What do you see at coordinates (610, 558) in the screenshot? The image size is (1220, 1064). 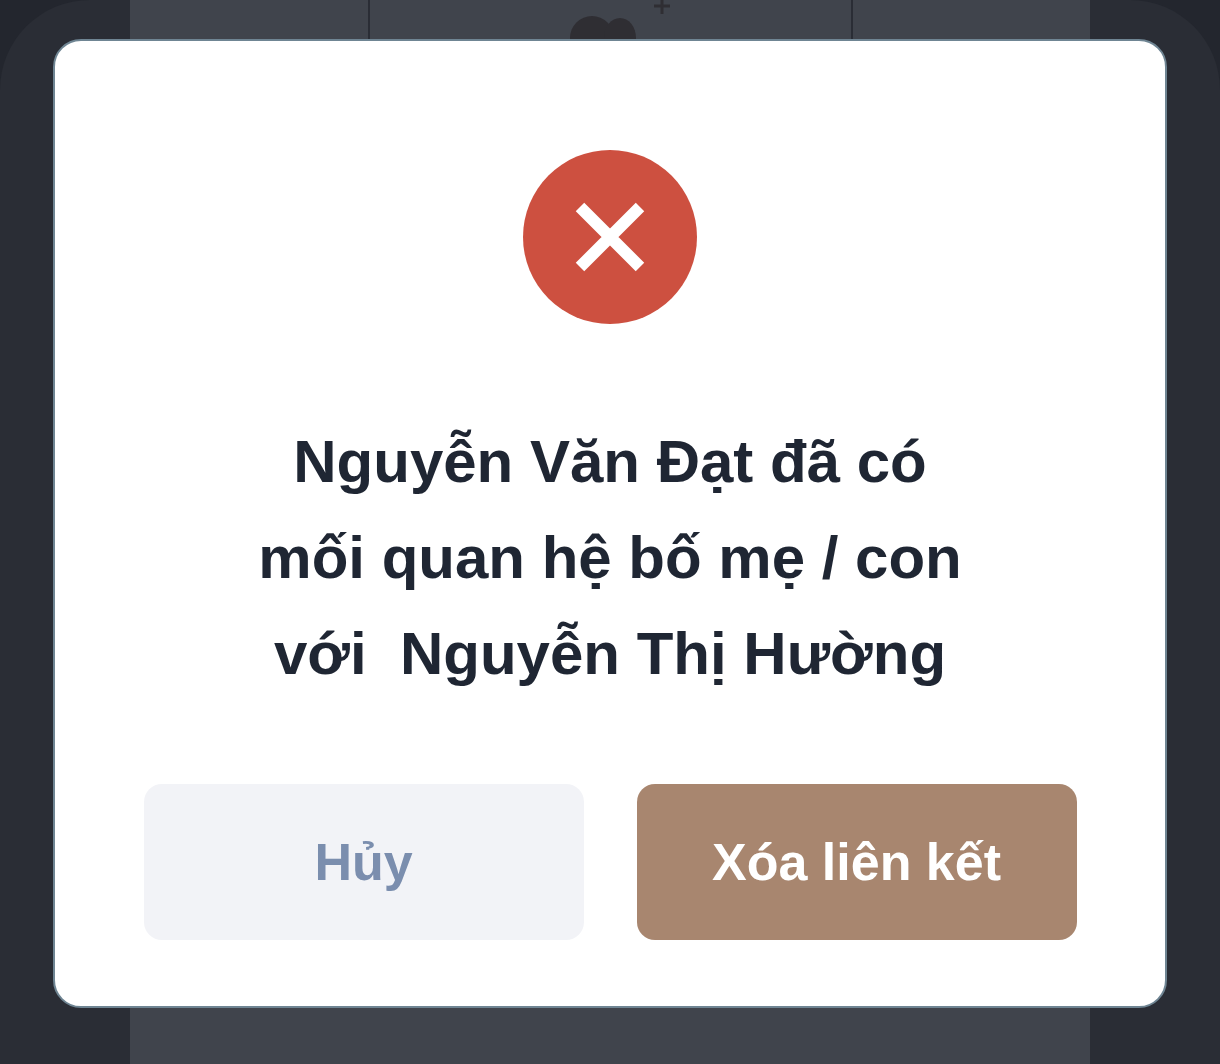 I see `dialog-message: Nguyễn Văn Đạt đã có mối quan hệ bố mẹ / con với Nguyễn Thị Hường` at bounding box center [610, 558].